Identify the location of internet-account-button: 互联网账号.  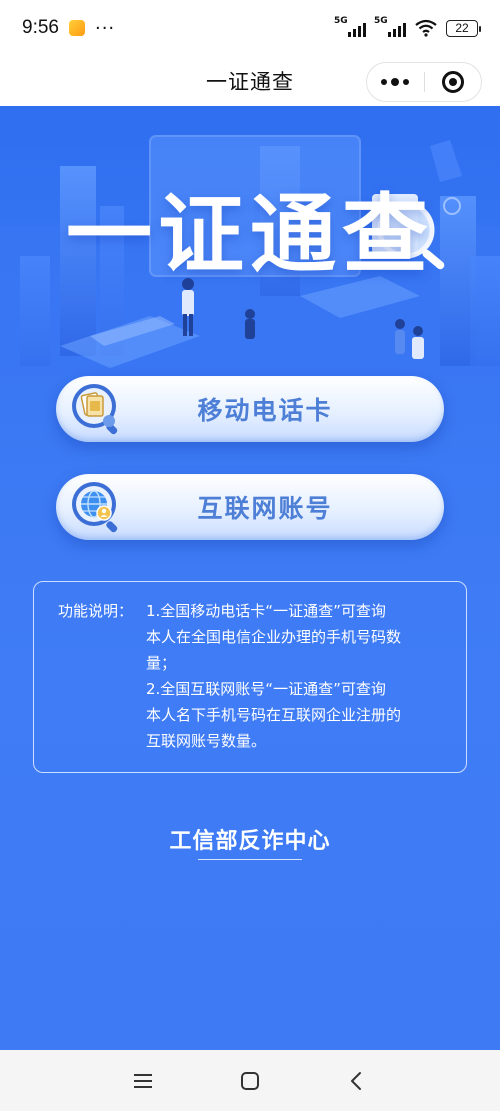
(250, 507).